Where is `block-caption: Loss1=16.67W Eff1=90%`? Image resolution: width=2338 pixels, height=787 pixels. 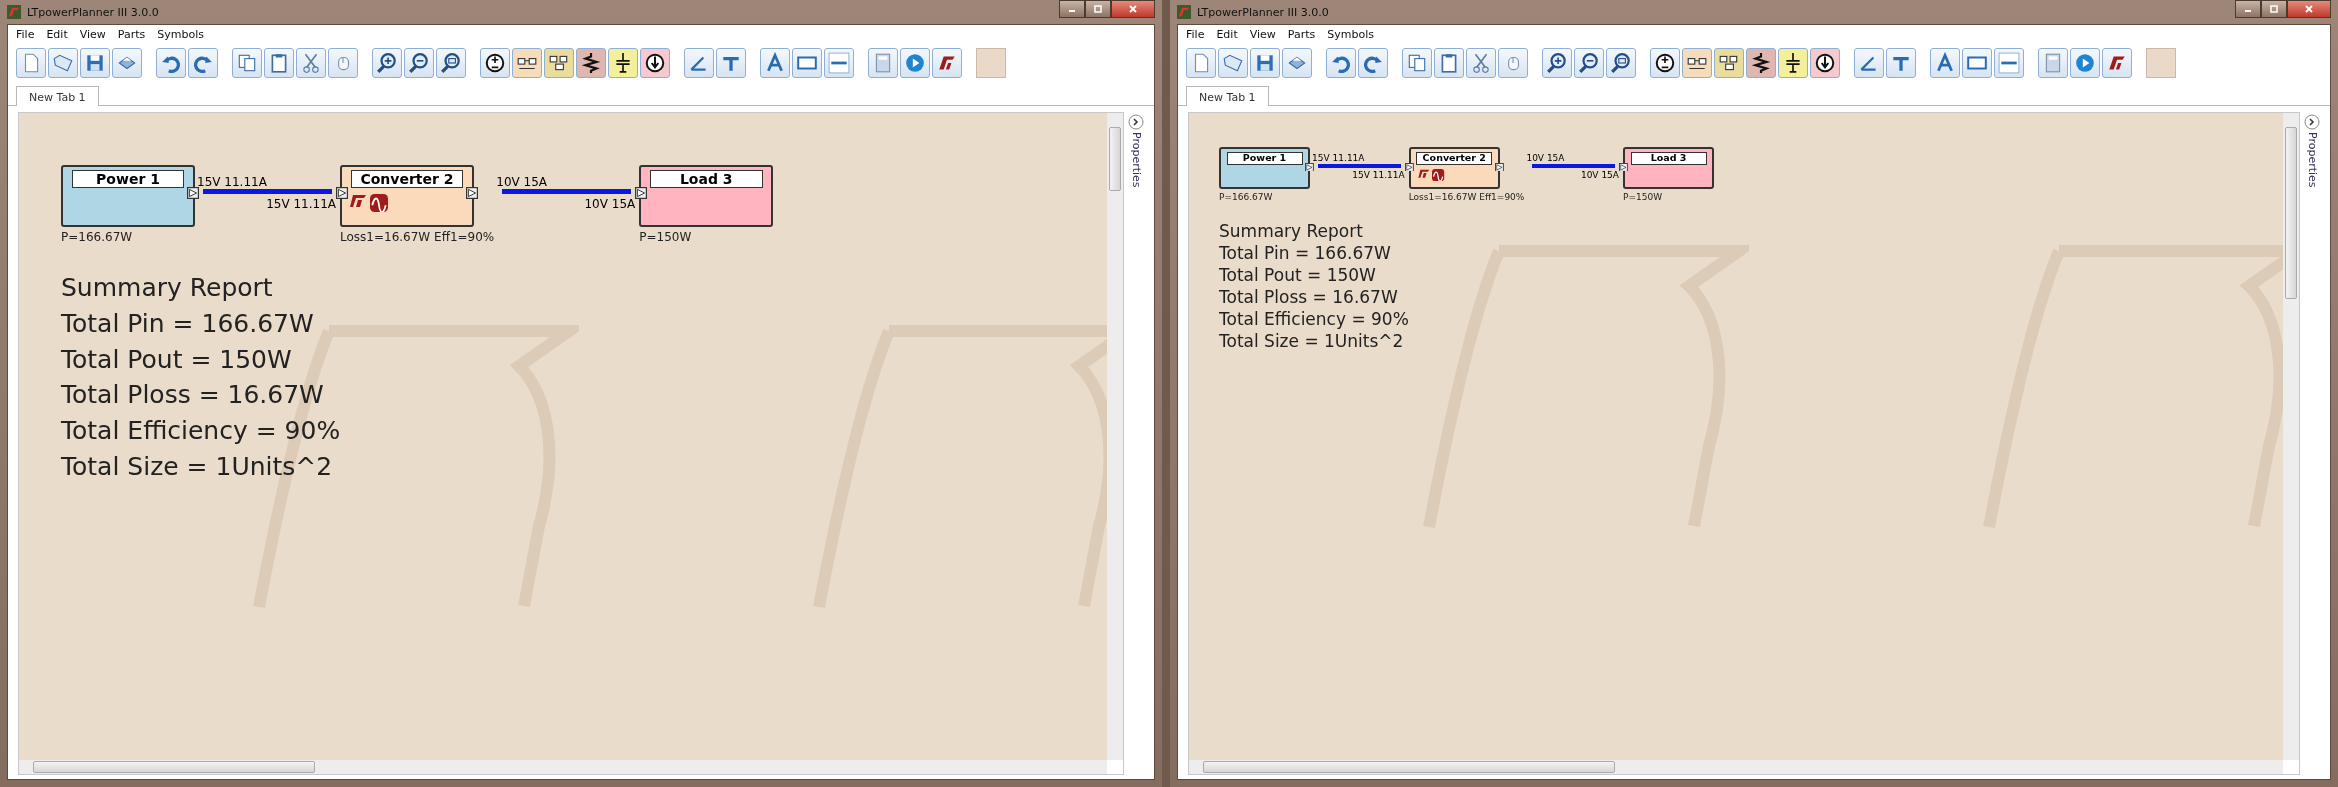
block-caption: Loss1=16.67W Eff1=90% is located at coordinates (1466, 197).